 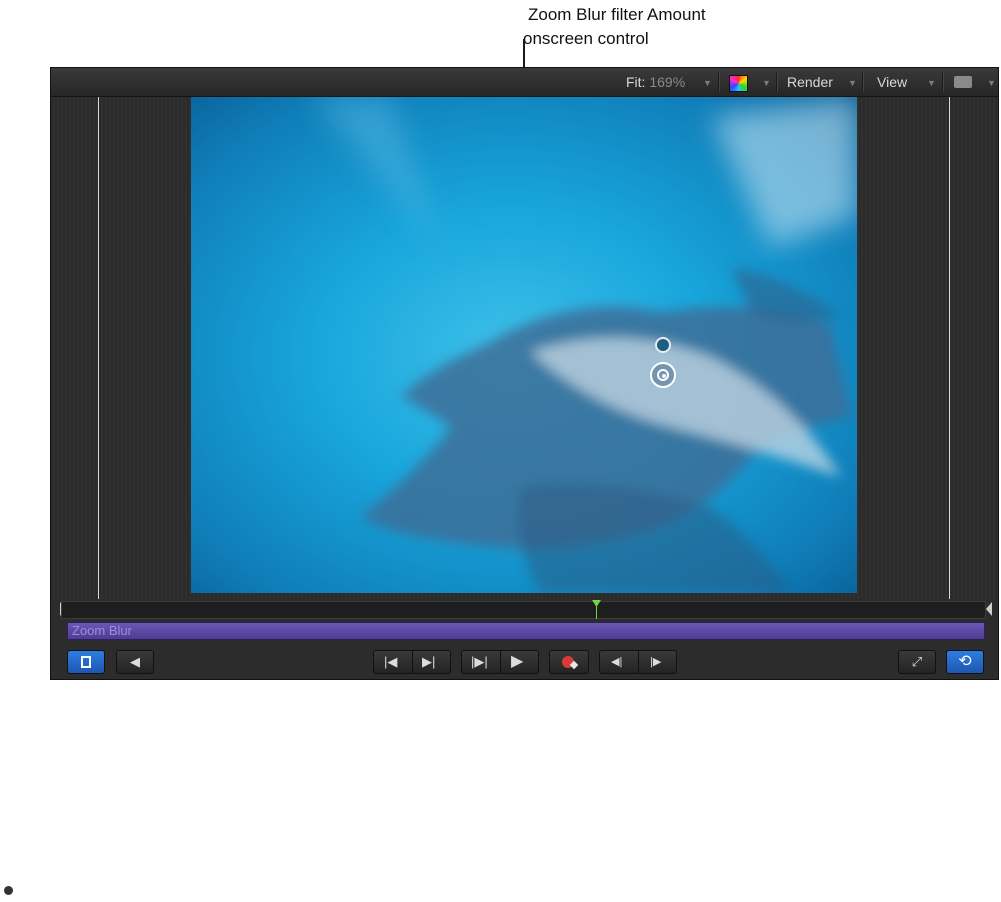 I want to click on playhead-icon, so click(x=596, y=610).